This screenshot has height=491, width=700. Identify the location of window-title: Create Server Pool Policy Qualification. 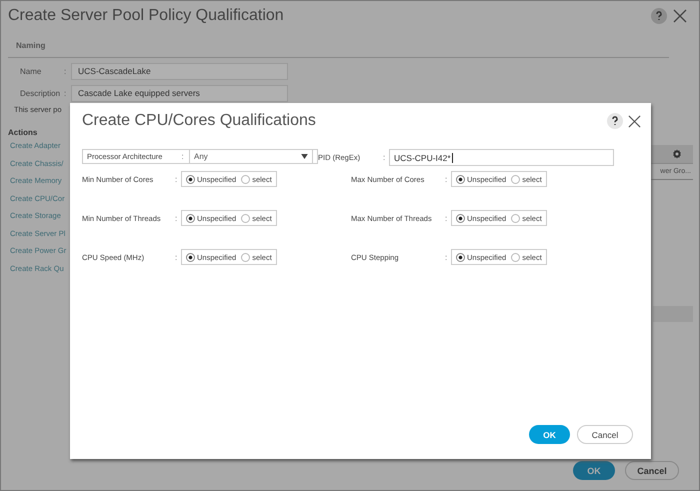
(146, 16).